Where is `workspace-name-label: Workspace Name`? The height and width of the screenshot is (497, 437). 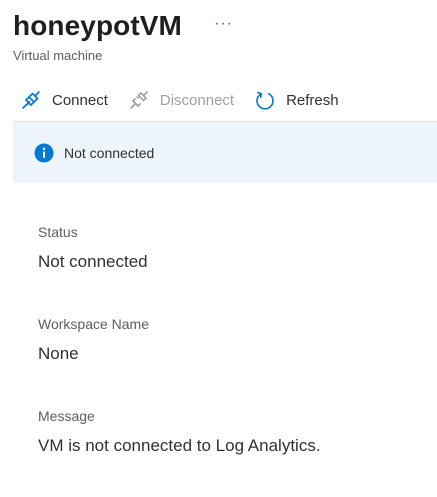
workspace-name-label: Workspace Name is located at coordinates (94, 324).